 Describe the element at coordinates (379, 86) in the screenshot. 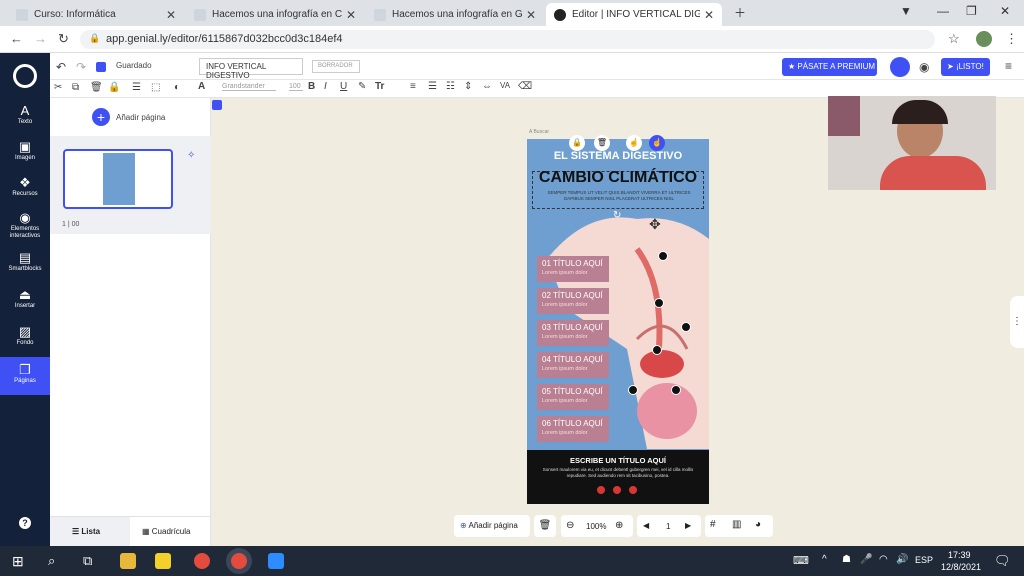

I see `text-style-icon: Tr` at that location.